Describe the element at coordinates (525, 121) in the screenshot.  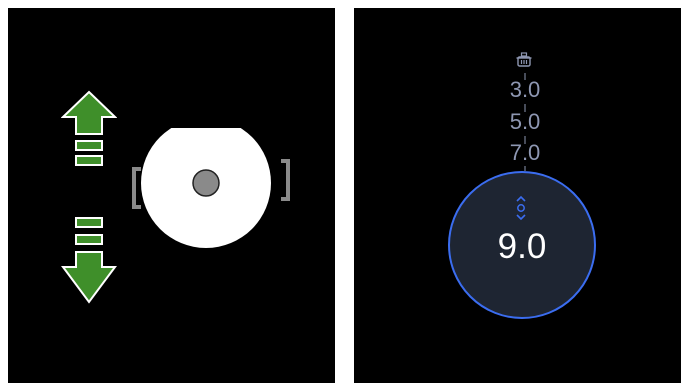
I see `scale-value-5: 5.0` at that location.